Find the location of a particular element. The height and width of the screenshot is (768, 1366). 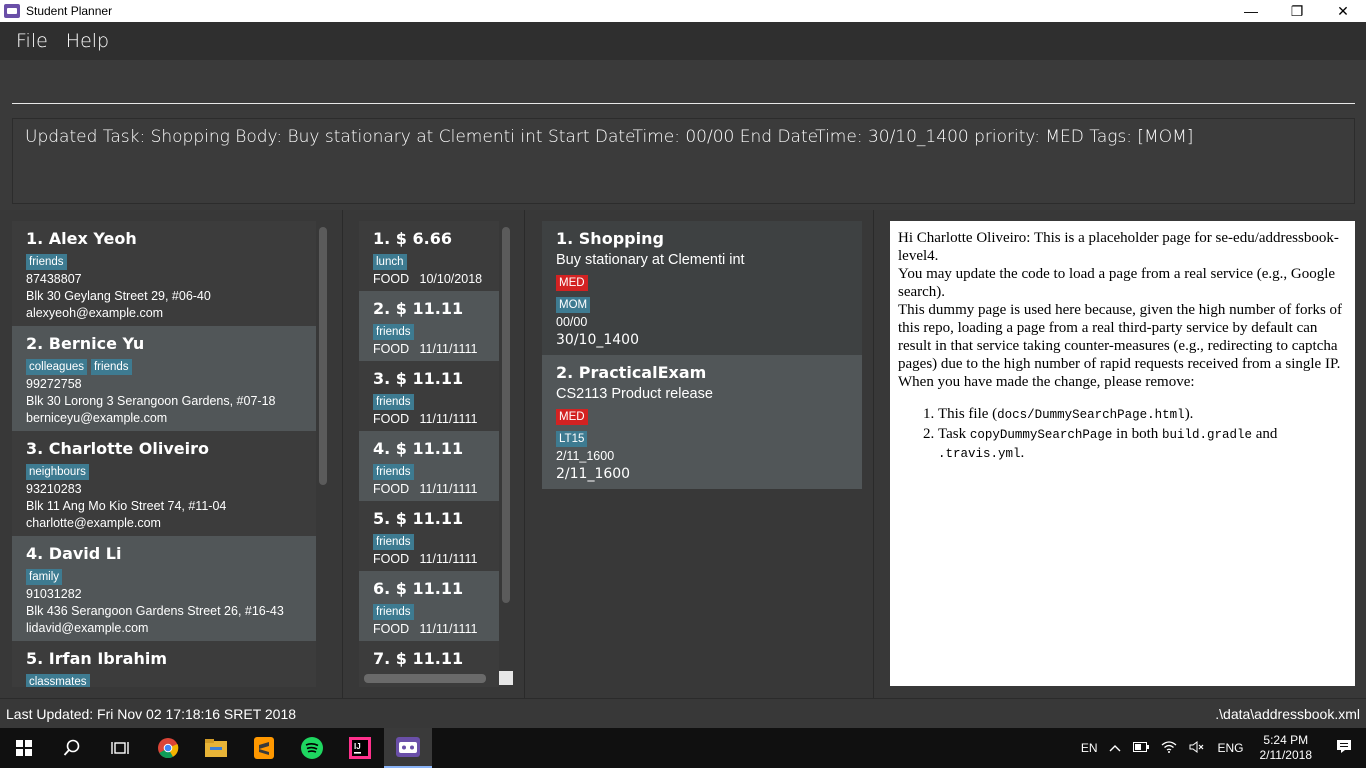

expense-list-vscrollbar is located at coordinates (506, 415).